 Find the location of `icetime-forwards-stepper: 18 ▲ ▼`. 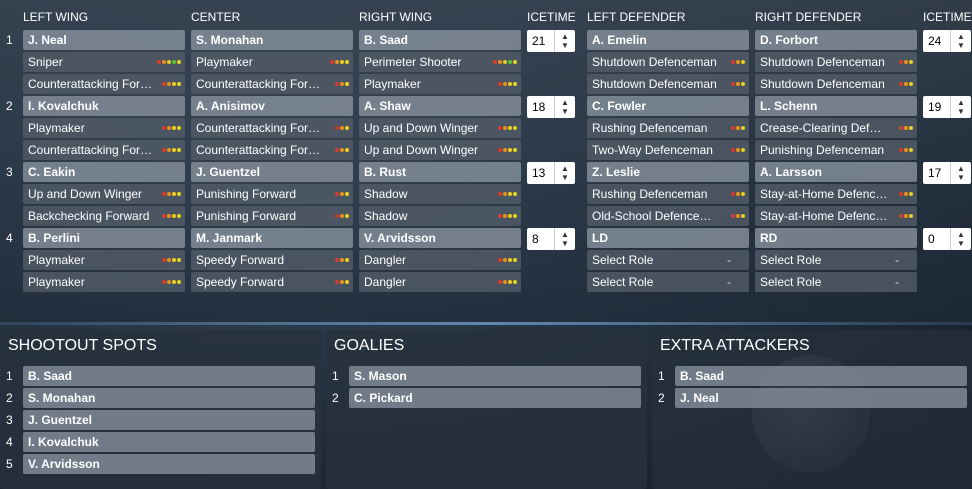

icetime-forwards-stepper: 18 ▲ ▼ is located at coordinates (552, 107).